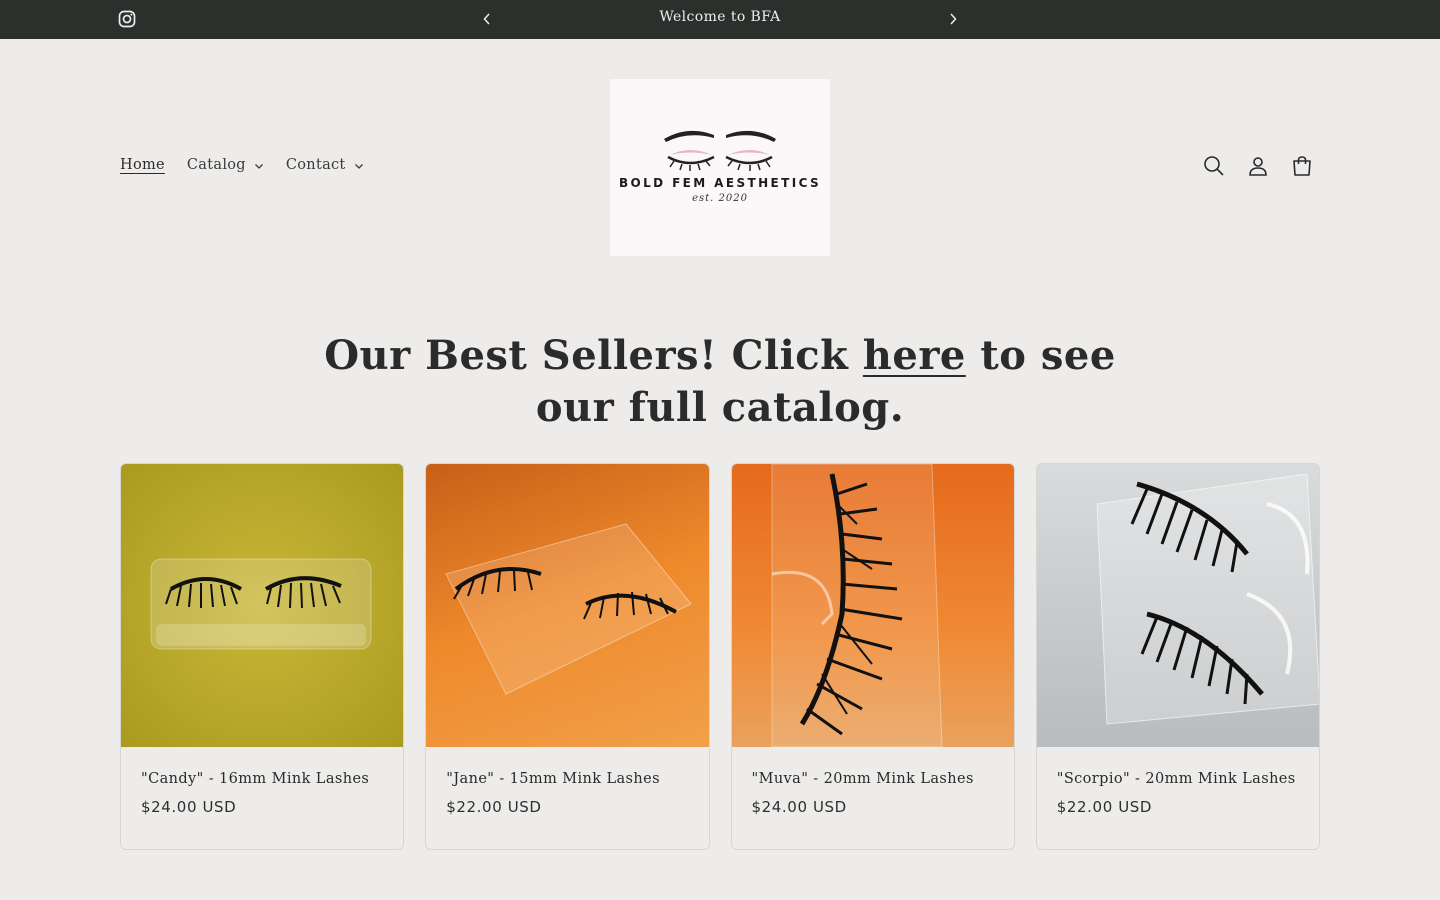  I want to click on product-card: "Candy" - 16mm Mink Lashes $24.00 USD, so click(262, 656).